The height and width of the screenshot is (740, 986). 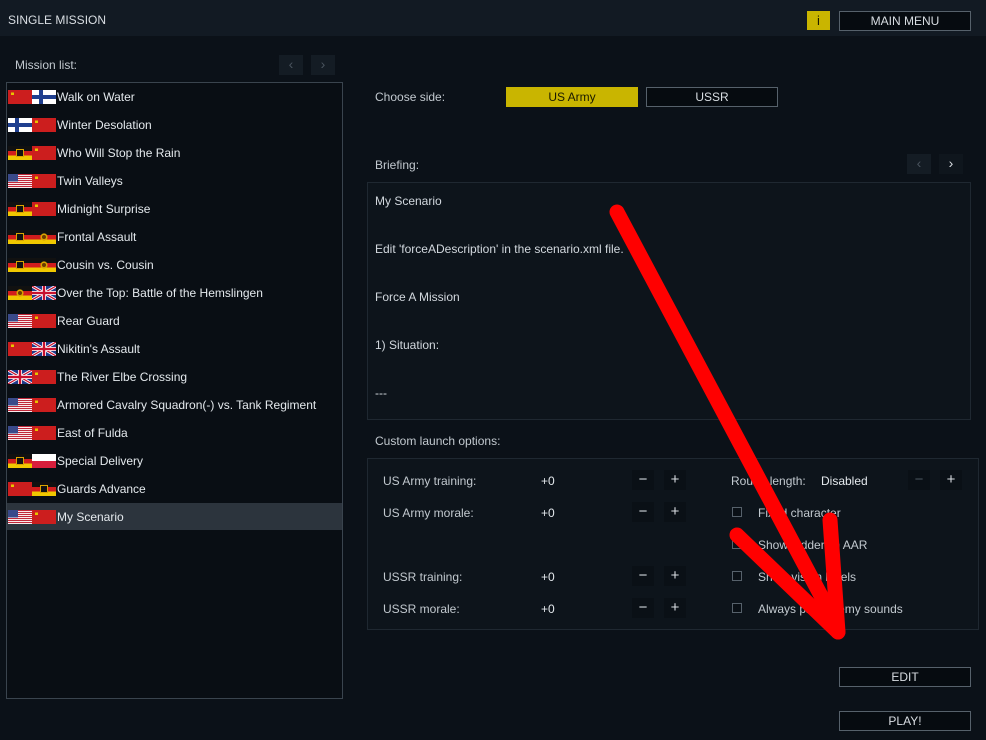 I want to click on mission-name: Twin Valleys, so click(x=90, y=181).